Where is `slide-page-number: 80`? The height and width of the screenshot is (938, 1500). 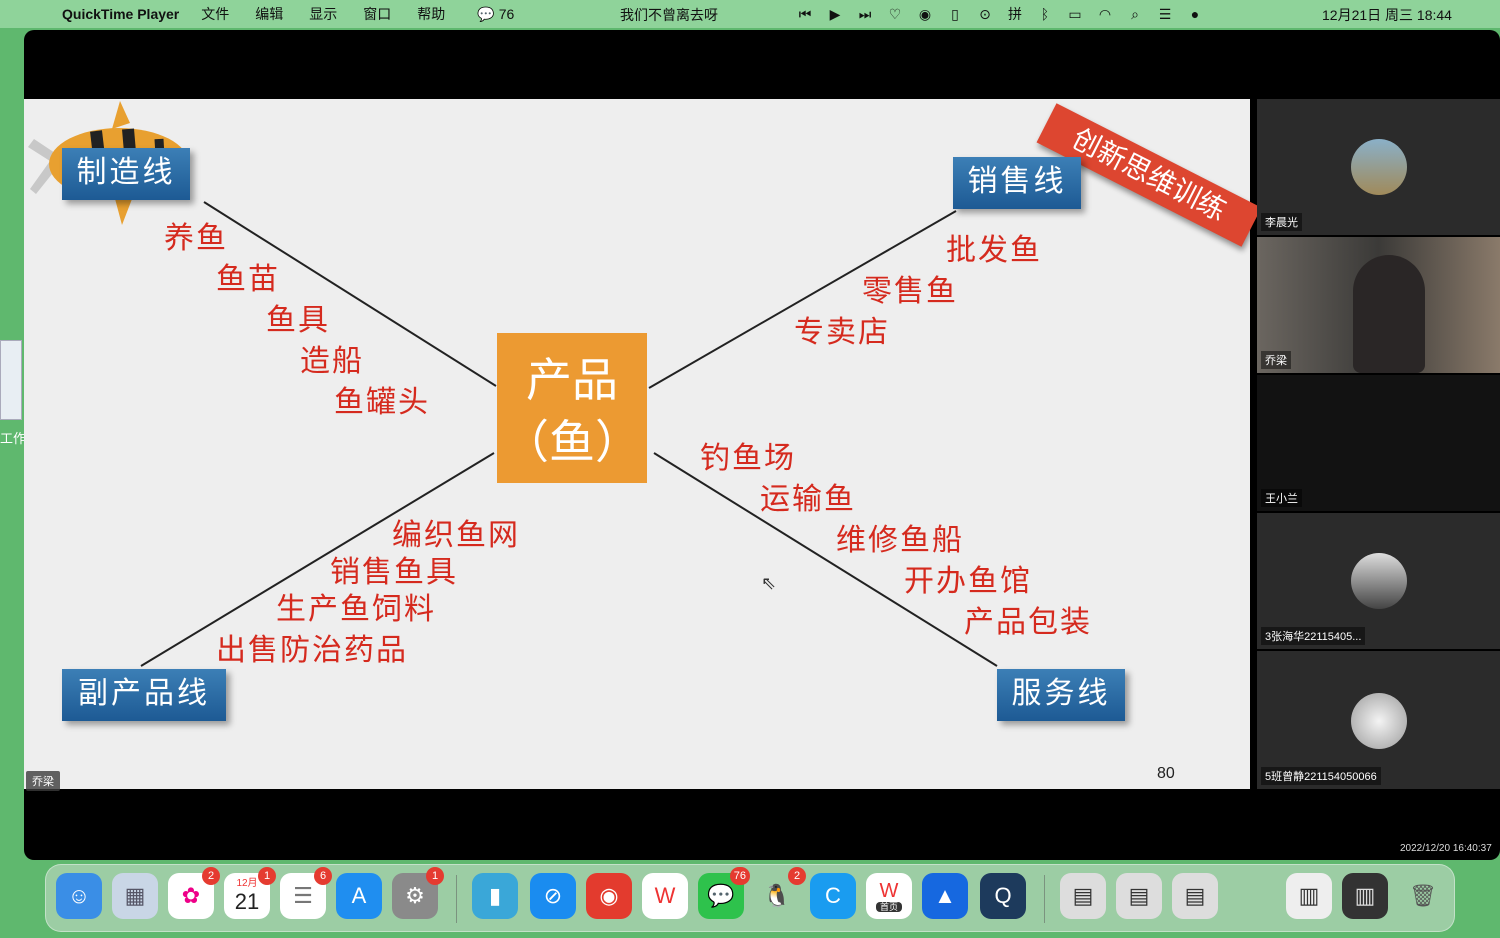 slide-page-number: 80 is located at coordinates (1166, 773).